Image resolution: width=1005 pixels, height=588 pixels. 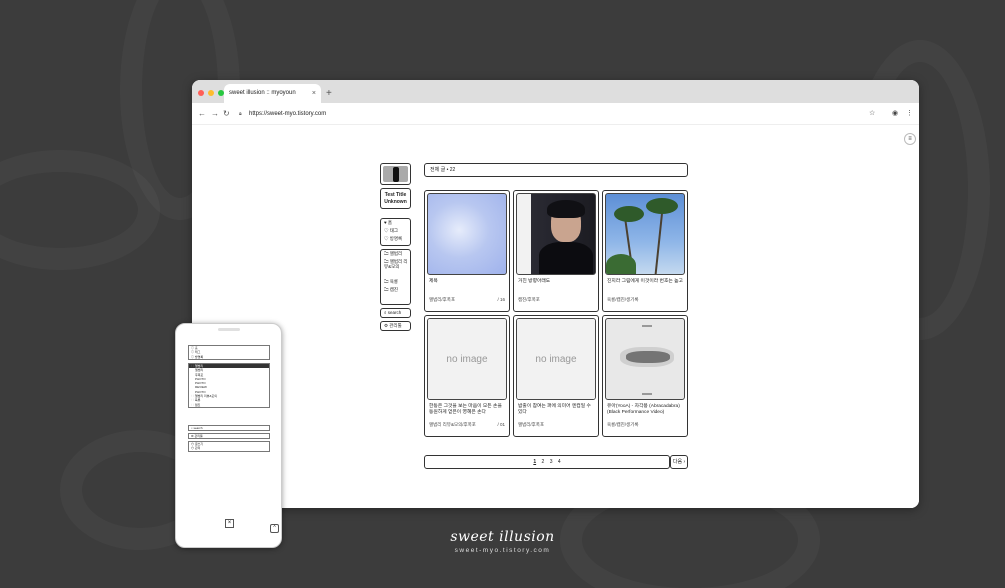 What do you see at coordinates (467, 286) in the screenshot?
I see `post-title: 제목` at bounding box center [467, 286].